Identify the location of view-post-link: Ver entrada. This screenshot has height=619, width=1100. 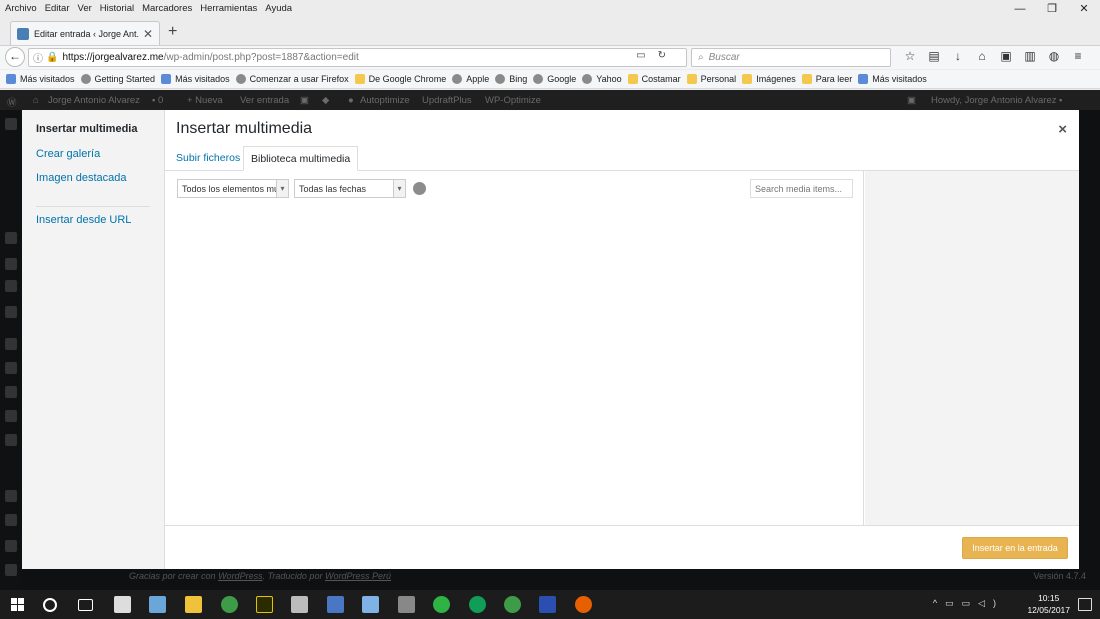
(264, 100).